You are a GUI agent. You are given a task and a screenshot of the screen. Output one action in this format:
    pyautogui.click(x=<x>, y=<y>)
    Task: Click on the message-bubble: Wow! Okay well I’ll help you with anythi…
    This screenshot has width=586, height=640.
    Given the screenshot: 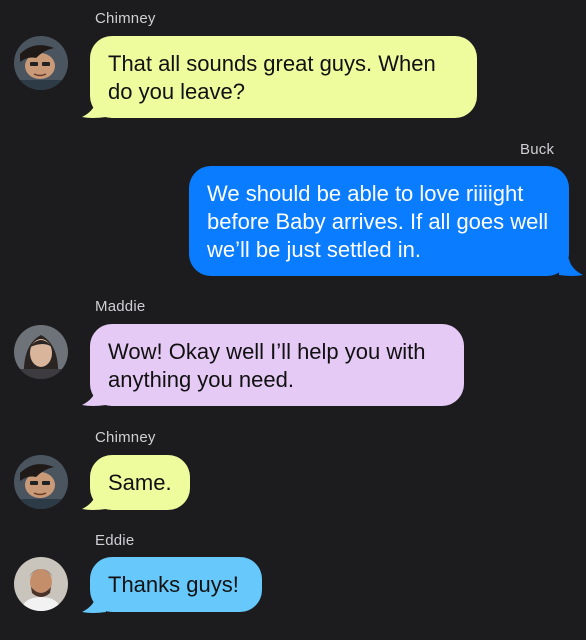 What is the action you would take?
    pyautogui.click(x=277, y=365)
    